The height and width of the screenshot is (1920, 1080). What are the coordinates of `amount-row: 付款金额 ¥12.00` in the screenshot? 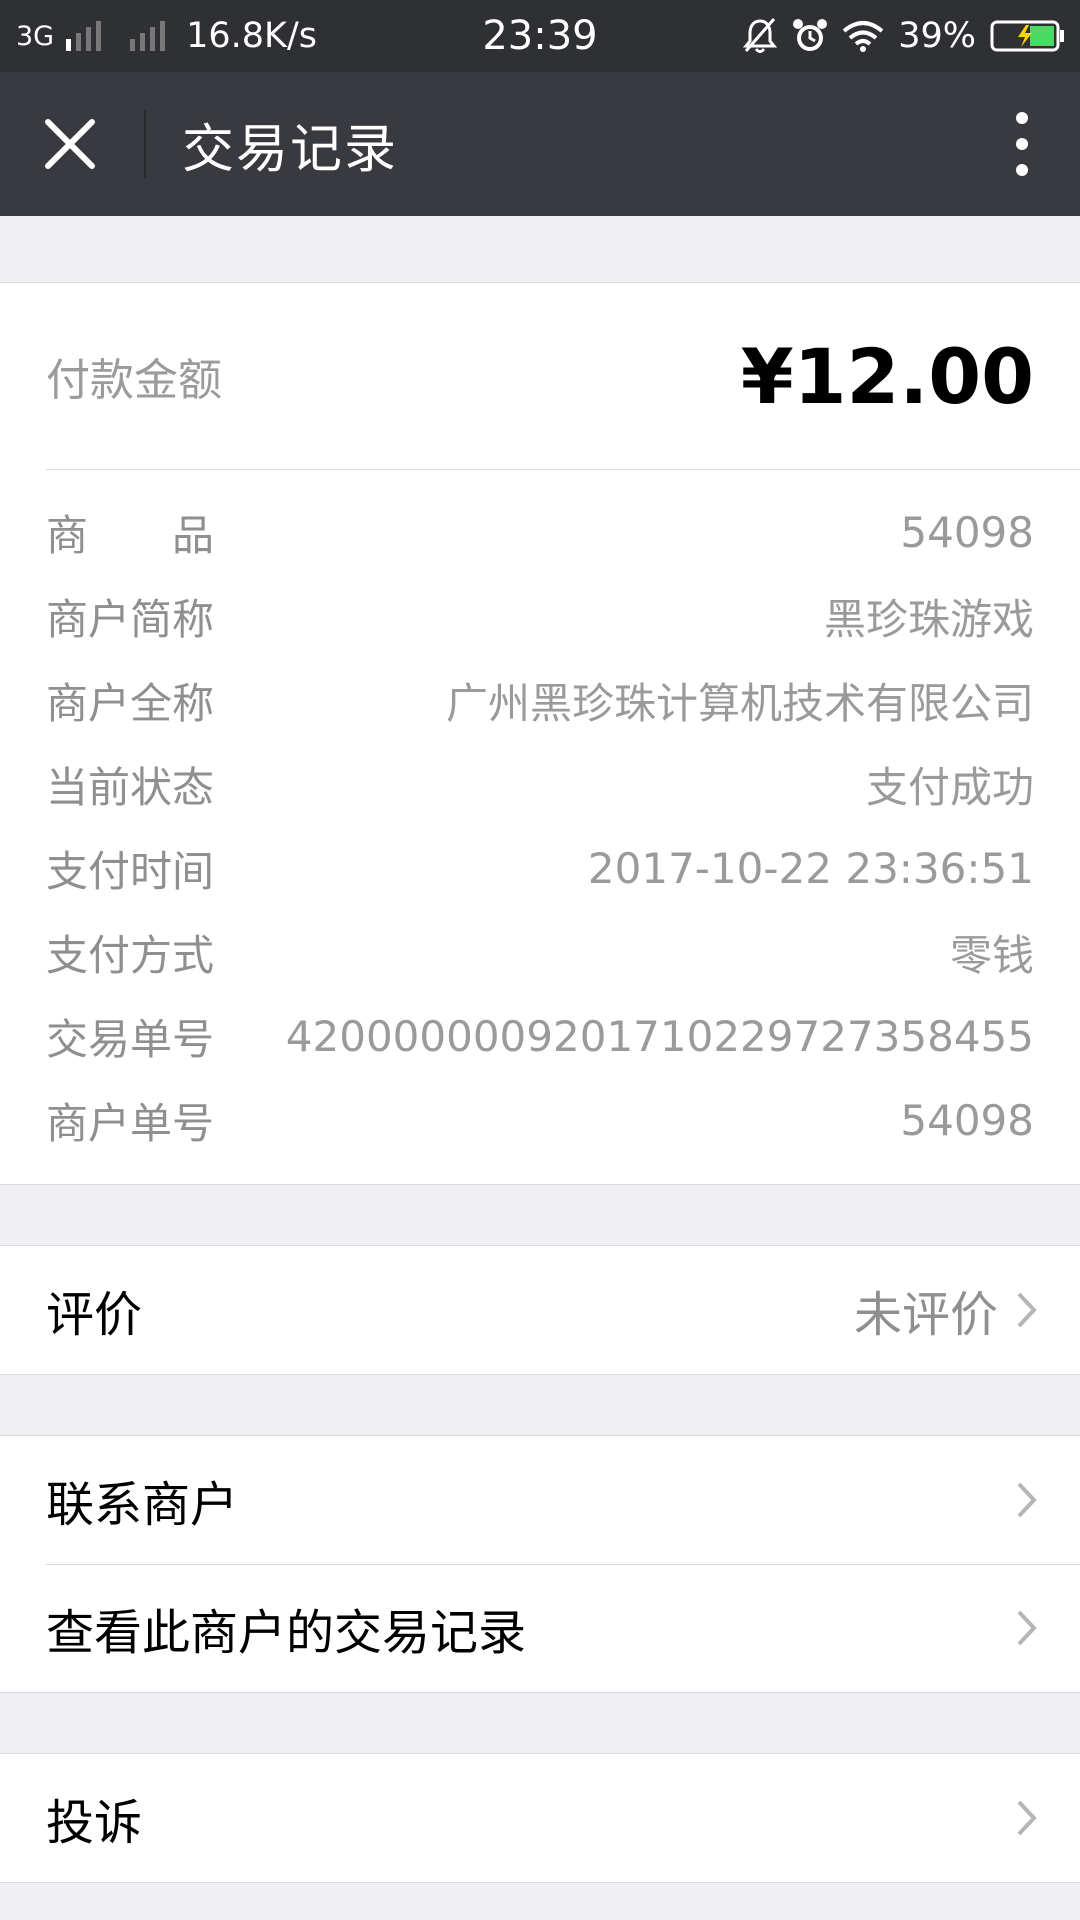 It's located at (563, 376).